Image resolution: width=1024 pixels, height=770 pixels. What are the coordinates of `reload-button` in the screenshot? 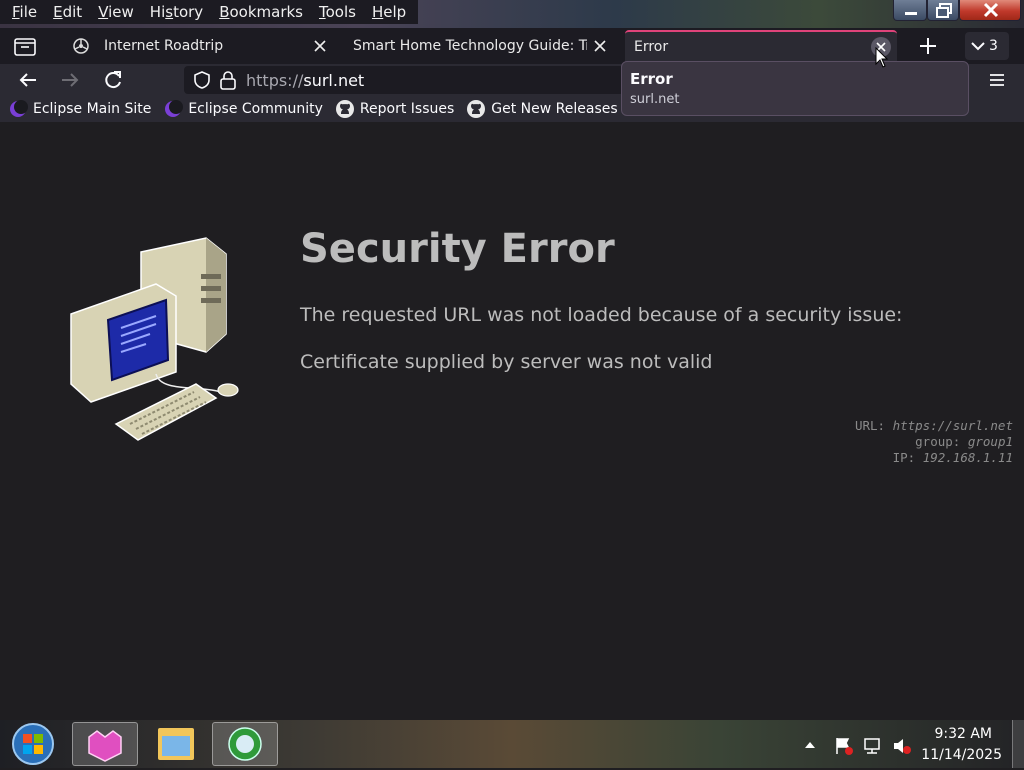 It's located at (113, 80).